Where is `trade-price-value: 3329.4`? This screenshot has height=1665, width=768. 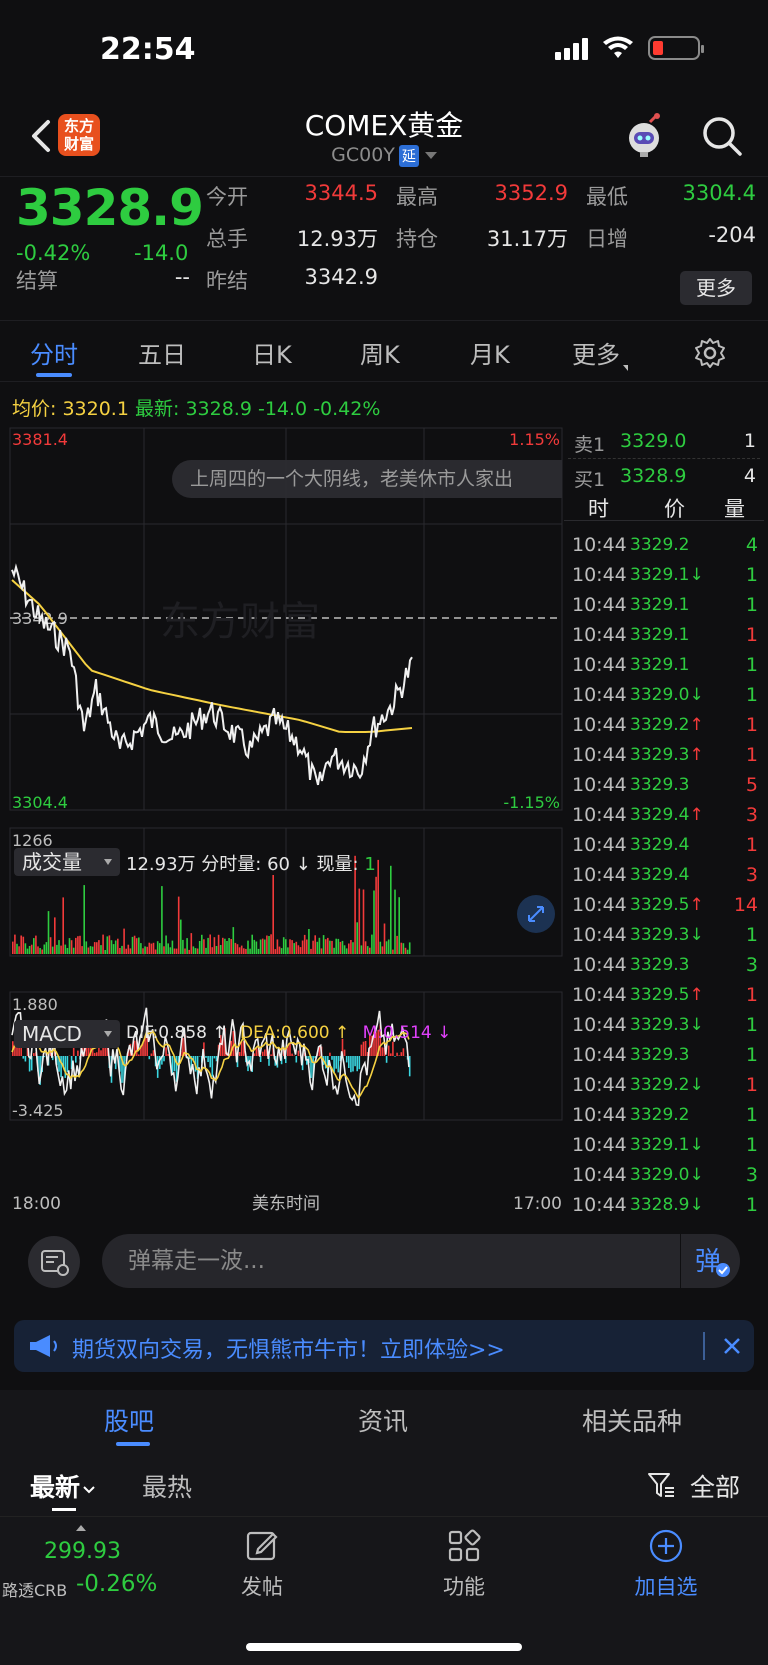 trade-price-value: 3329.4 is located at coordinates (660, 845).